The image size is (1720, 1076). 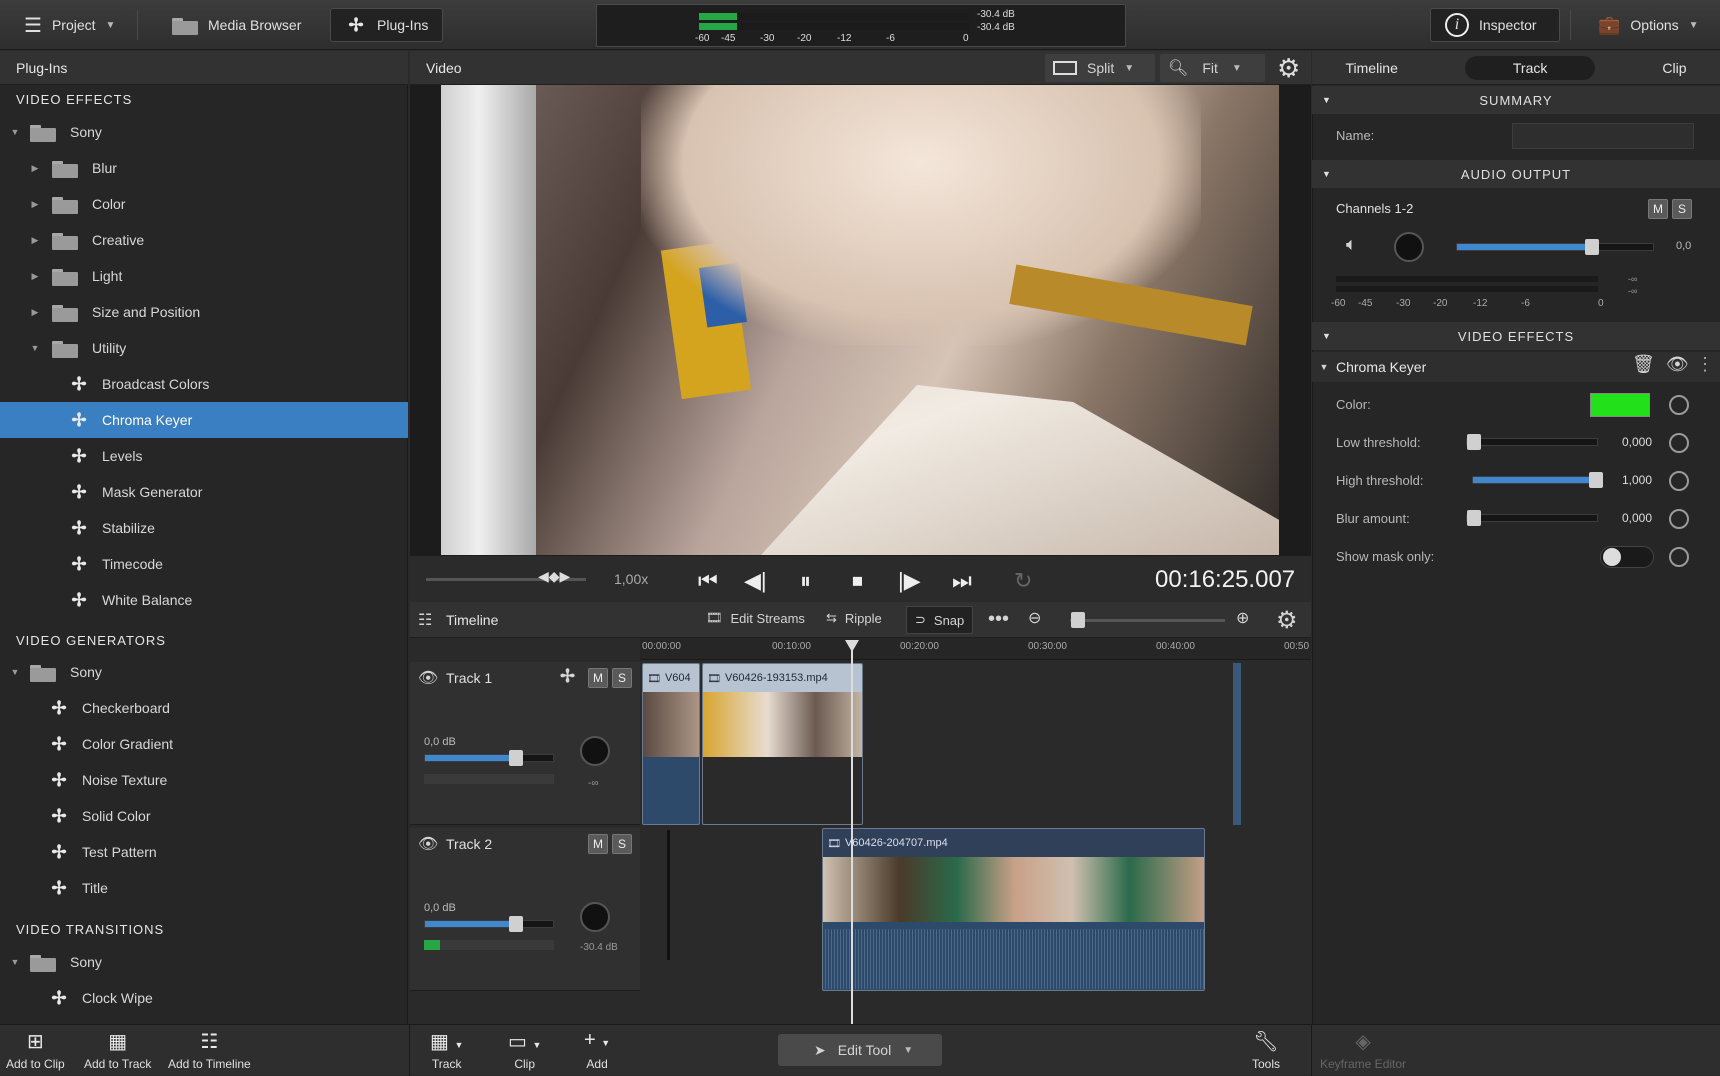 What do you see at coordinates (236, 25) in the screenshot?
I see `media-browser-button: Media Browser` at bounding box center [236, 25].